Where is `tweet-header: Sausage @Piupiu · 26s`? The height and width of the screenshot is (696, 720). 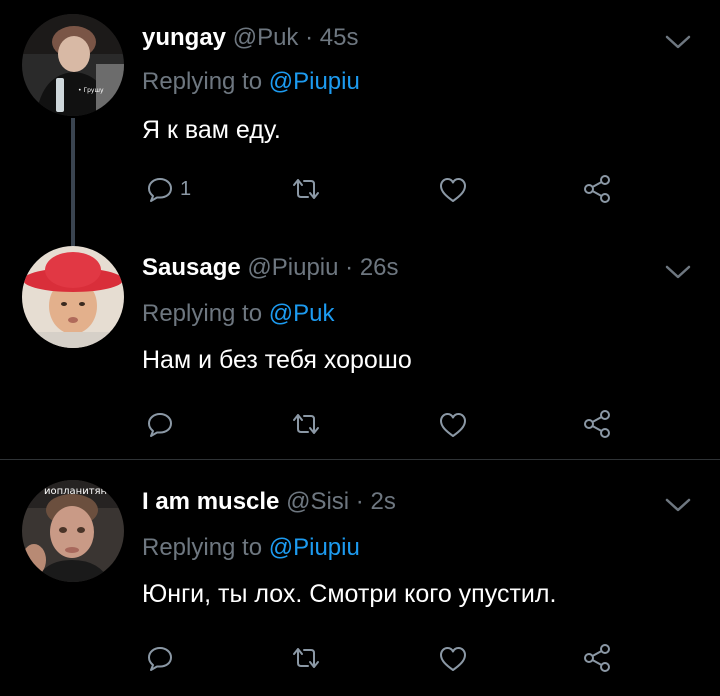 tweet-header: Sausage @Piupiu · 26s is located at coordinates (270, 268).